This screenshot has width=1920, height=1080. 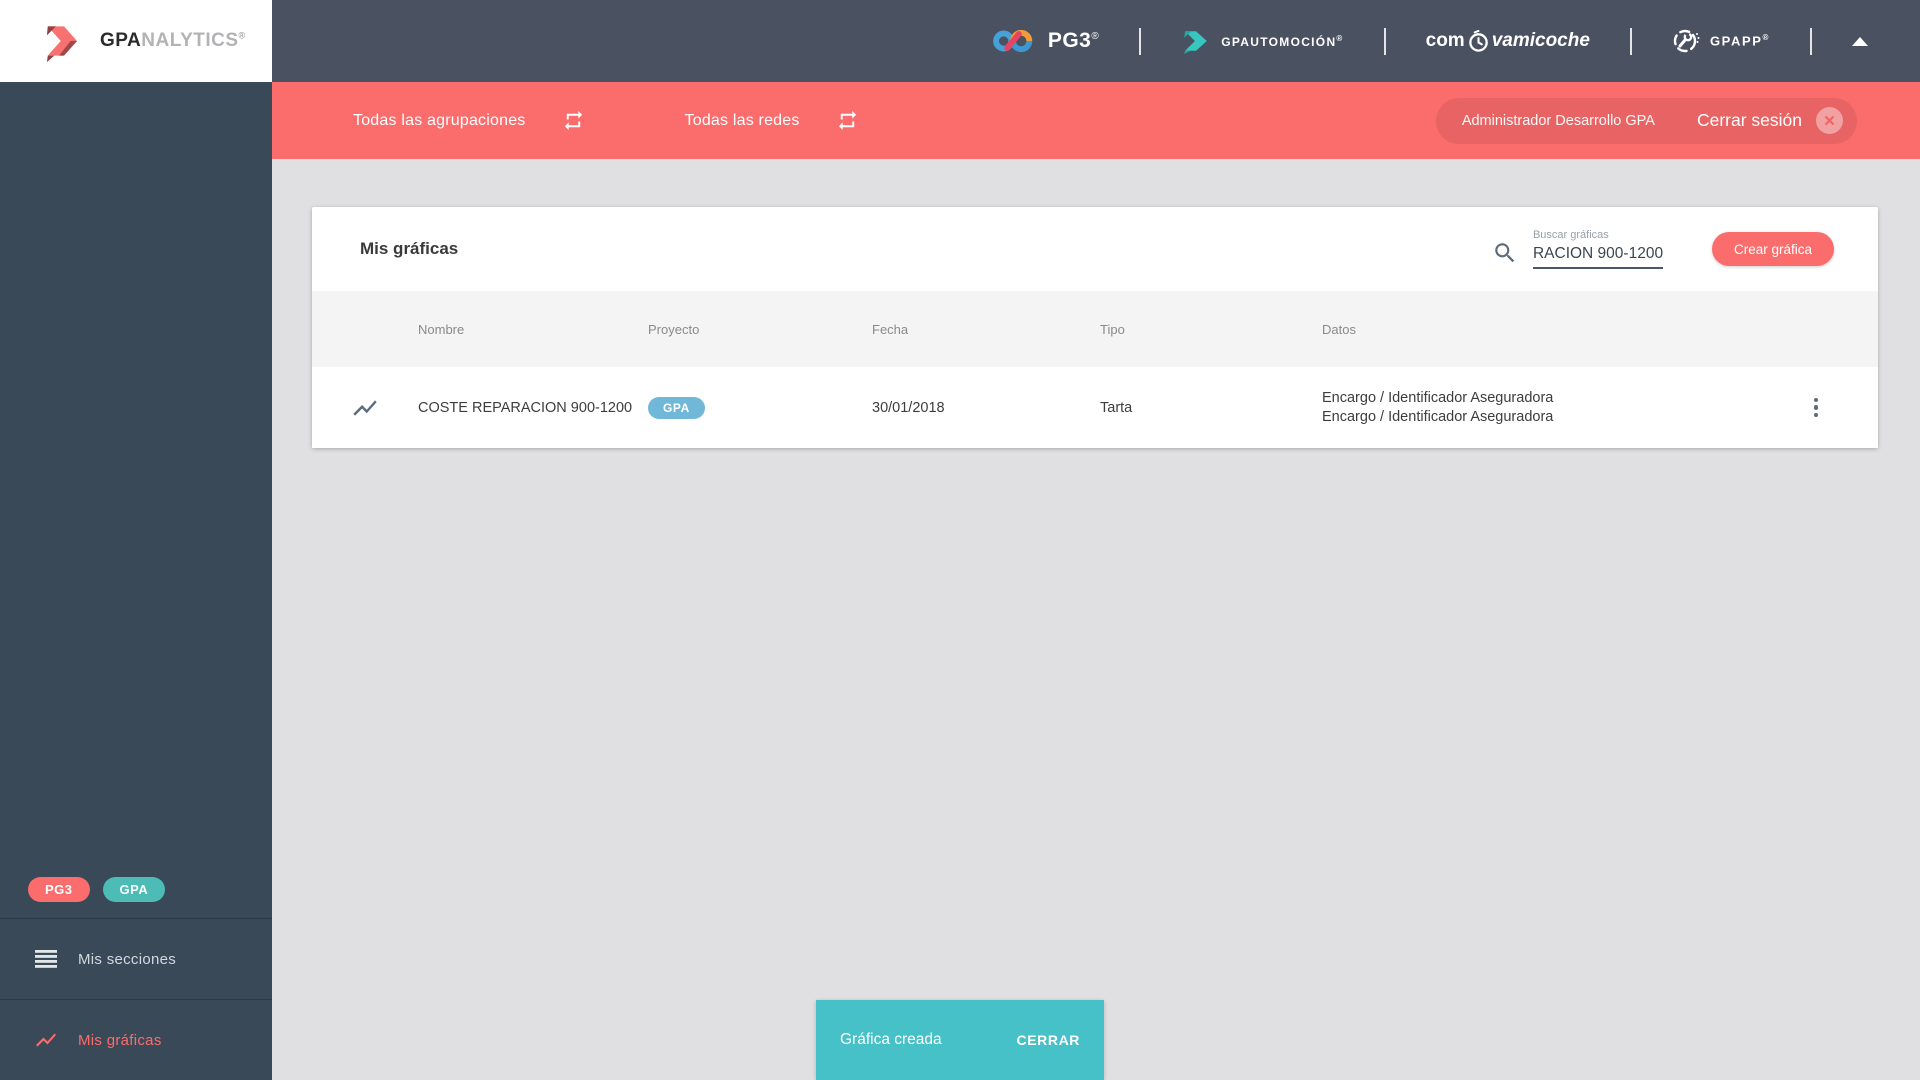 I want to click on project-badge: GPA, so click(x=676, y=407).